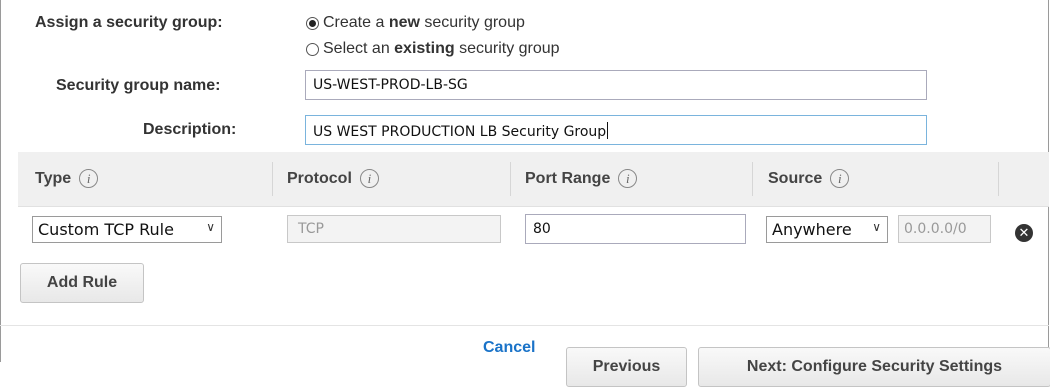 The image size is (1050, 387). I want to click on remove-rule-icon: ✕, so click(1024, 233).